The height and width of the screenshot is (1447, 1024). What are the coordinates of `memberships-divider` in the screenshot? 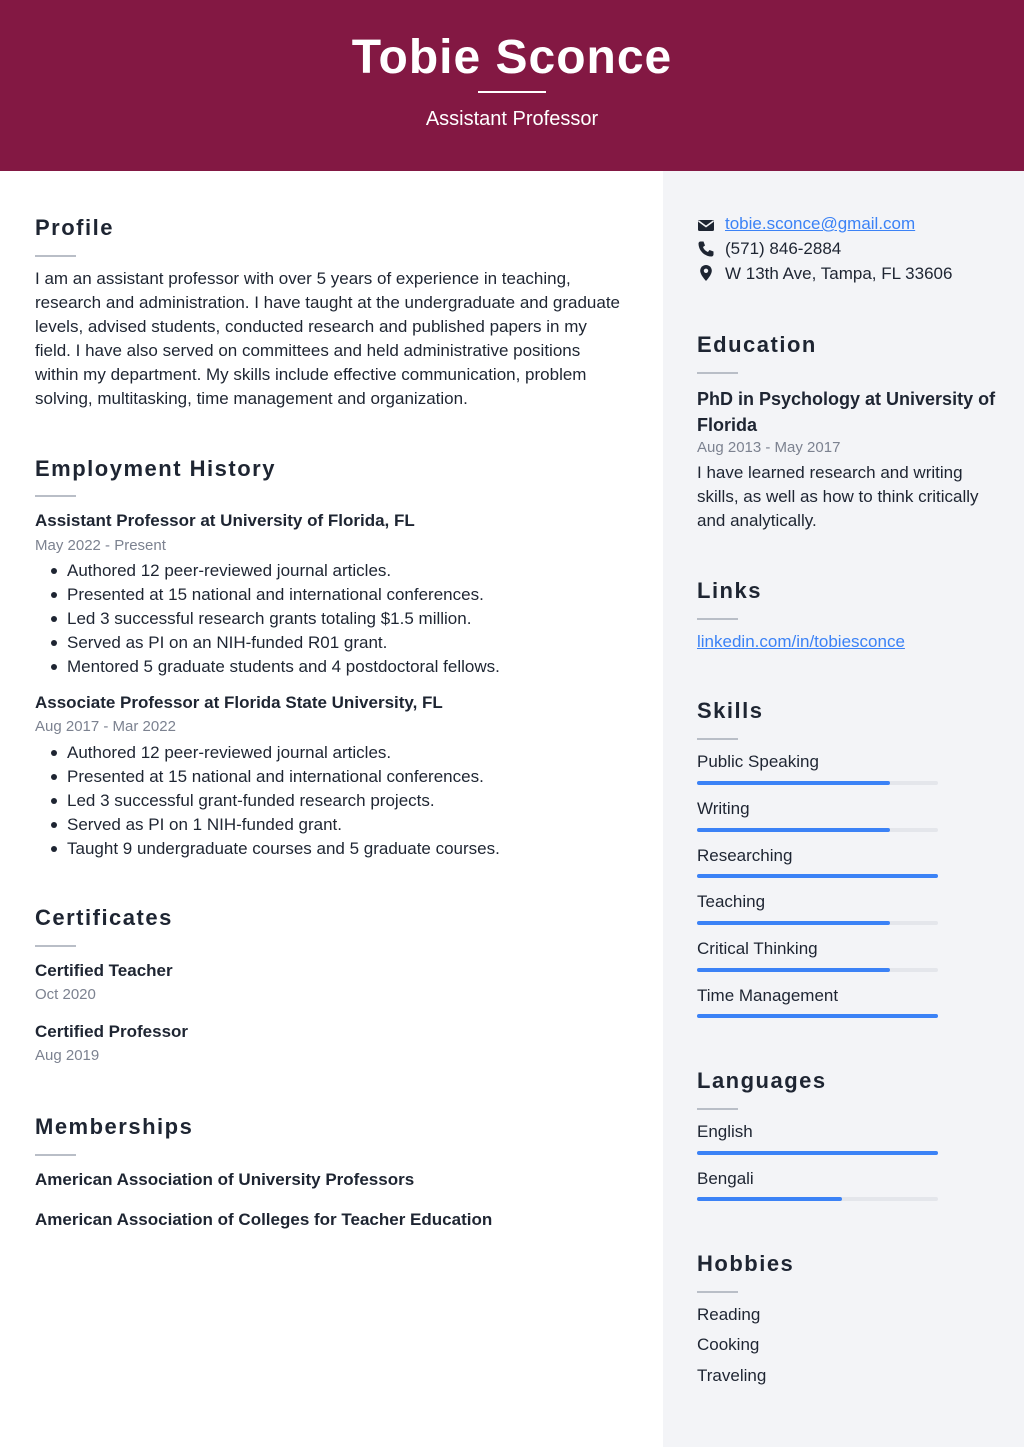 It's located at (55, 1155).